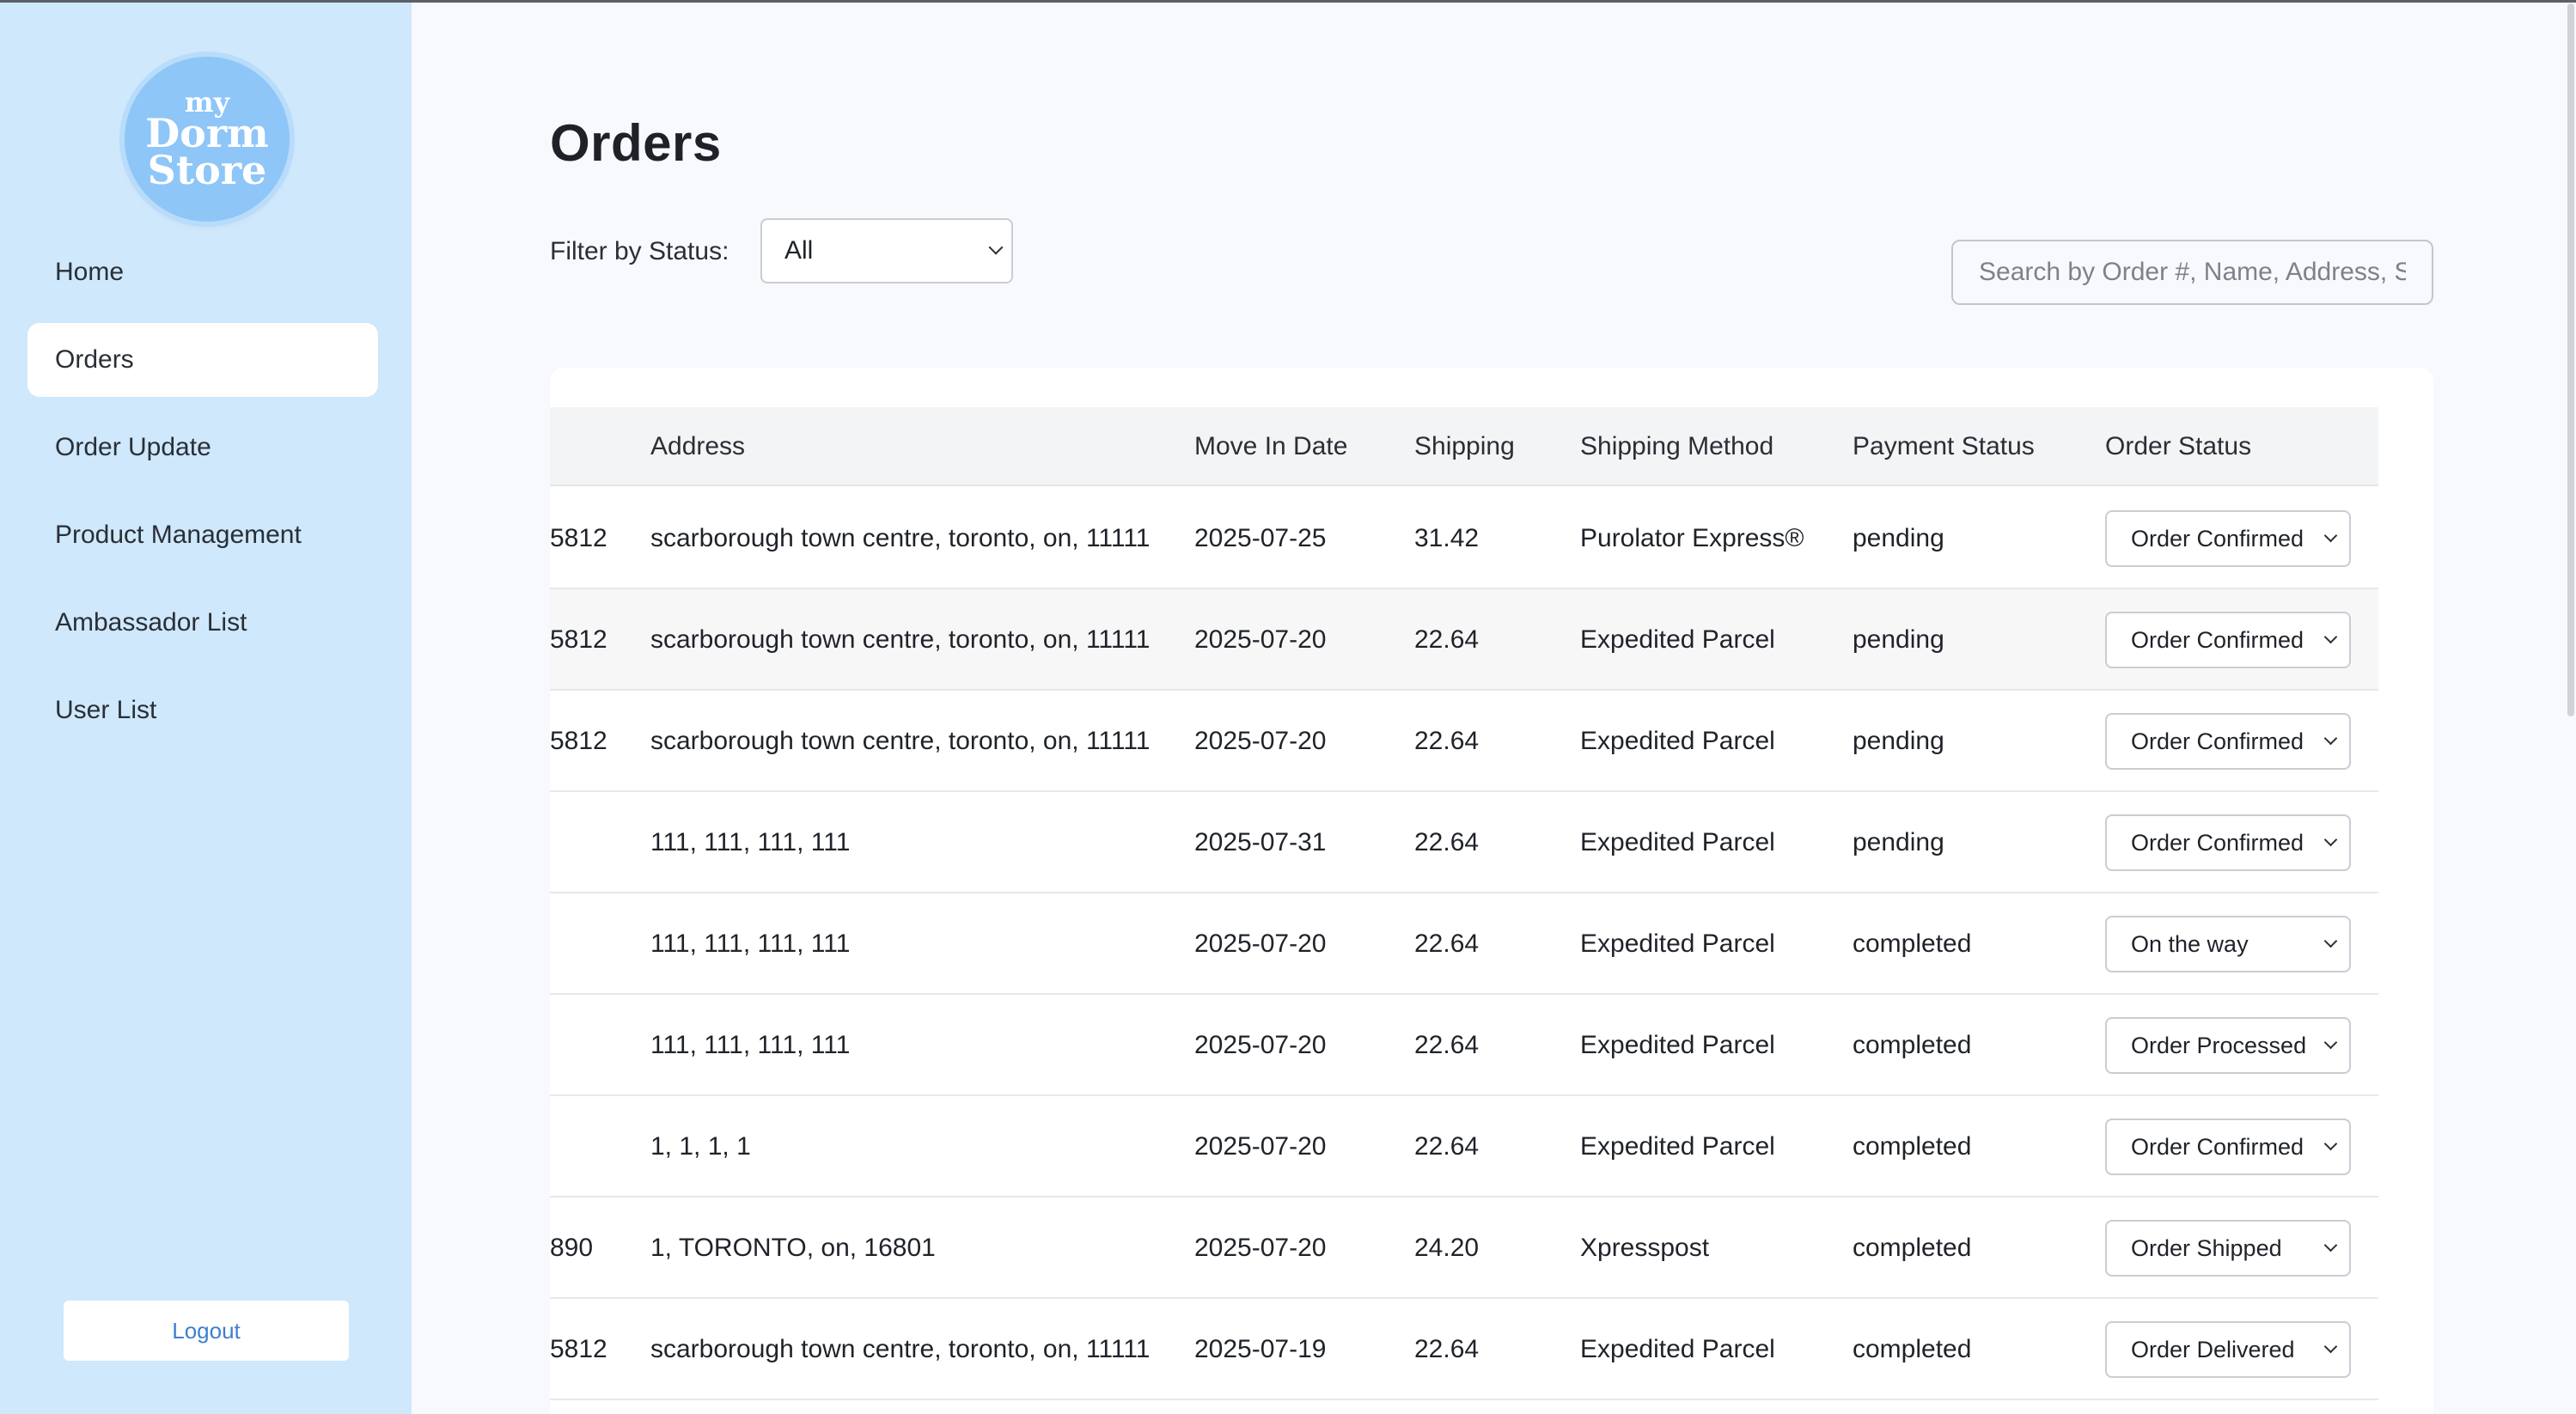 This screenshot has height=1414, width=2576. Describe the element at coordinates (636, 143) in the screenshot. I see `page-title: Orders` at that location.